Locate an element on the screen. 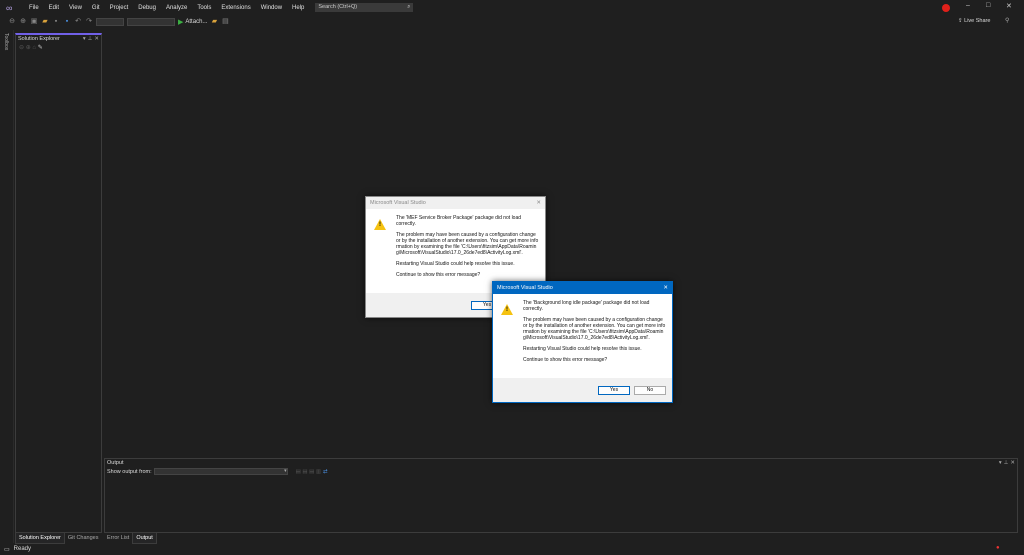 The image size is (1024, 555). output-panel: Output ▾ ⊥ ✕ Show output from: ▾ ▤ ▤ ▤ ▥ ⇄ is located at coordinates (561, 495).